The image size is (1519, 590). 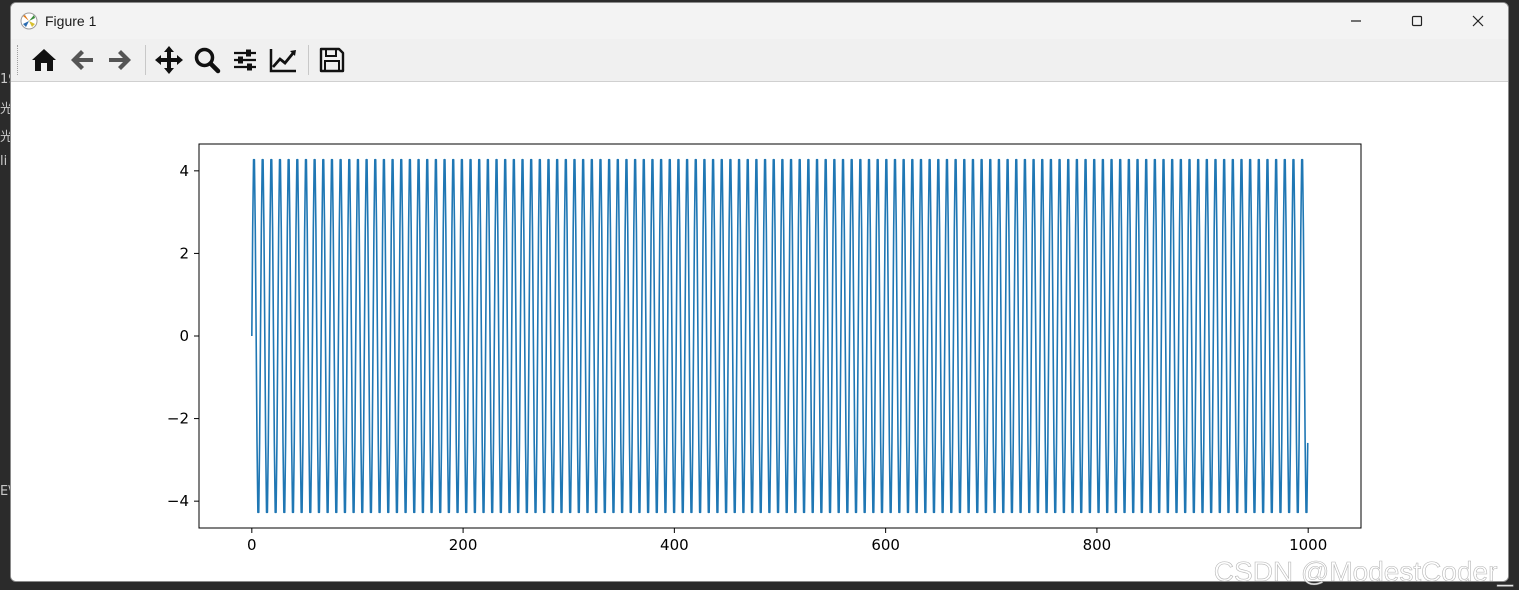 I want to click on x-tick-label: 800, so click(x=1097, y=545).